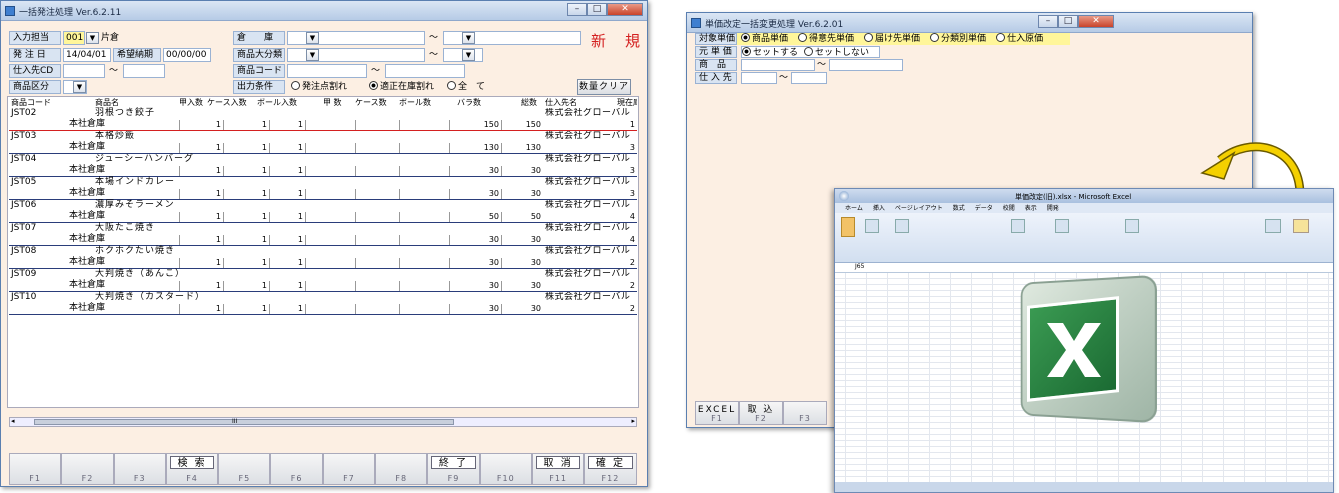 The width and height of the screenshot is (1339, 493). I want to click on daibunrui-to-dropdown-icon: ▼, so click(468, 55).